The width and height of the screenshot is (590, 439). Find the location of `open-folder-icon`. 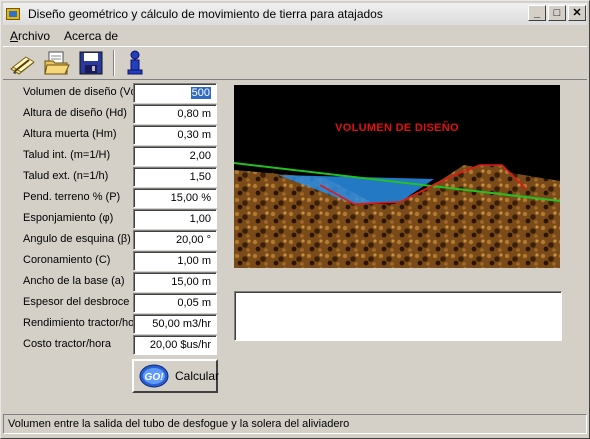

open-folder-icon is located at coordinates (57, 63).